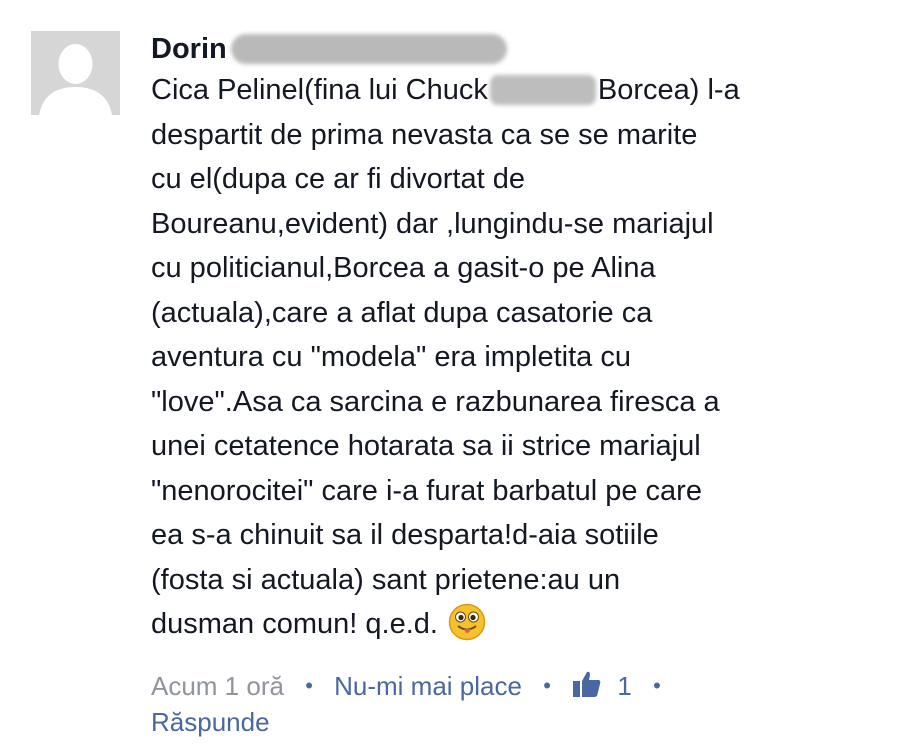 This screenshot has width=908, height=750. What do you see at coordinates (391, 357) in the screenshot?
I see `comment-line: aventura cu "modela" era impletita cu` at bounding box center [391, 357].